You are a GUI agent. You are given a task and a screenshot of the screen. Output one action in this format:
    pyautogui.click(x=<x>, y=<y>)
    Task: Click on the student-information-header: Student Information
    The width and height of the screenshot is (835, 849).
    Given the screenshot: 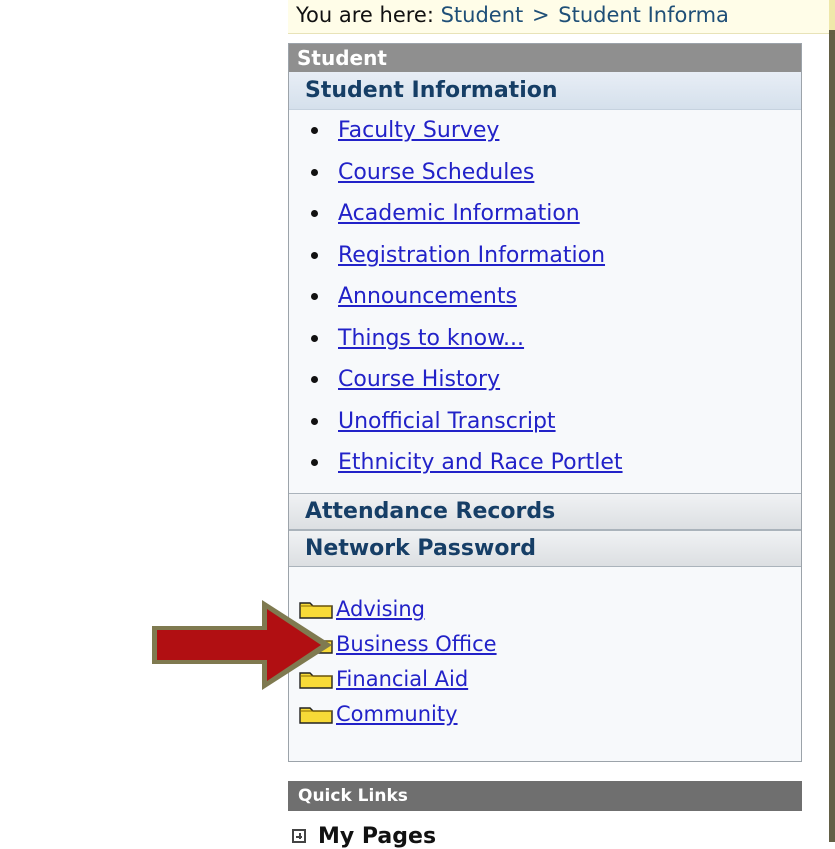 What is the action you would take?
    pyautogui.click(x=545, y=91)
    